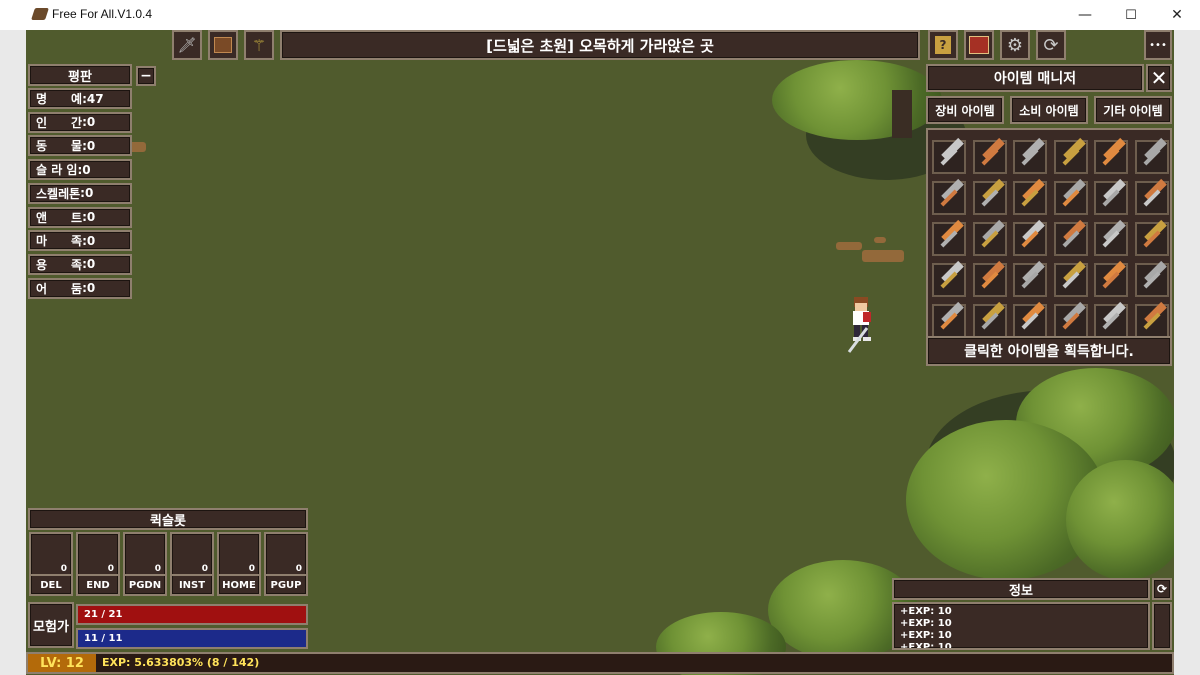 The width and height of the screenshot is (1200, 675). Describe the element at coordinates (1051, 45) in the screenshot. I see `refresh-button: ⟳` at that location.